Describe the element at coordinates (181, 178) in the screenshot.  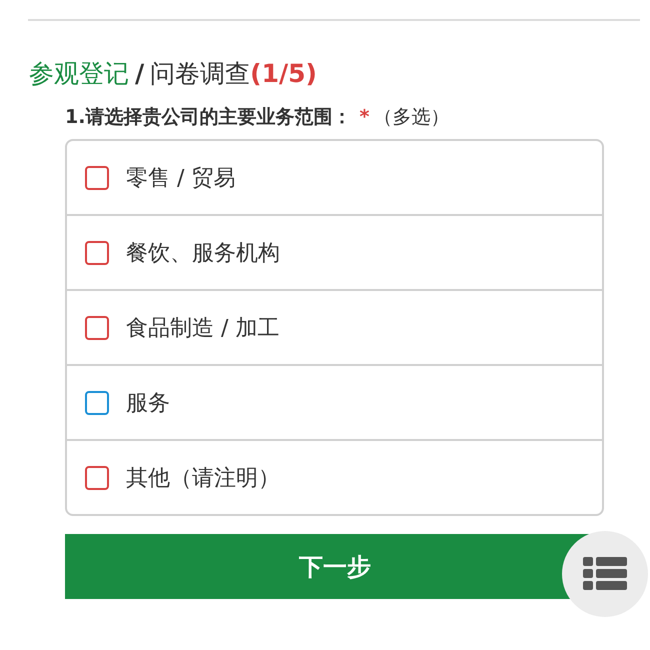
I see `option-label: 零售 / 贸易` at that location.